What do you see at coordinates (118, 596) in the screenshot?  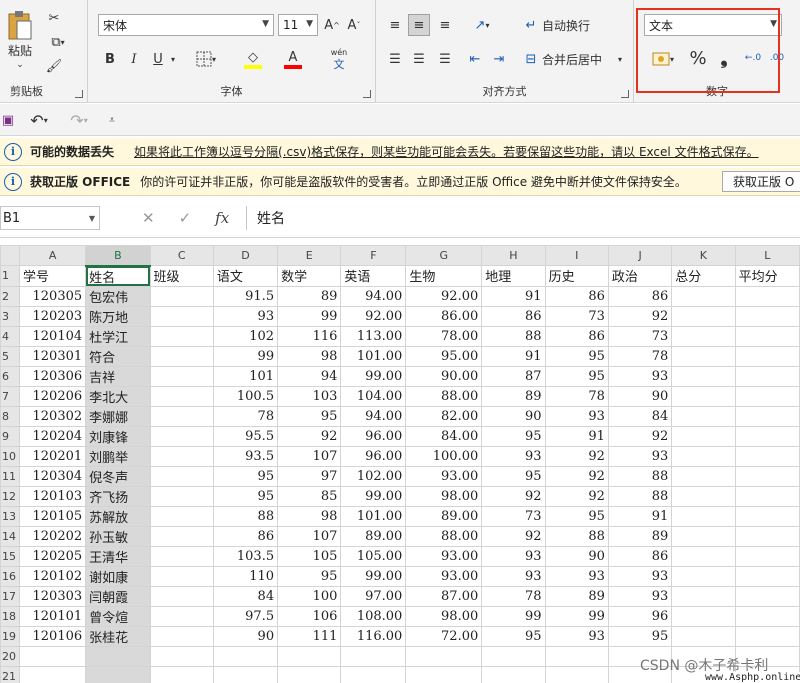 I see `cell: 闫朝霞` at bounding box center [118, 596].